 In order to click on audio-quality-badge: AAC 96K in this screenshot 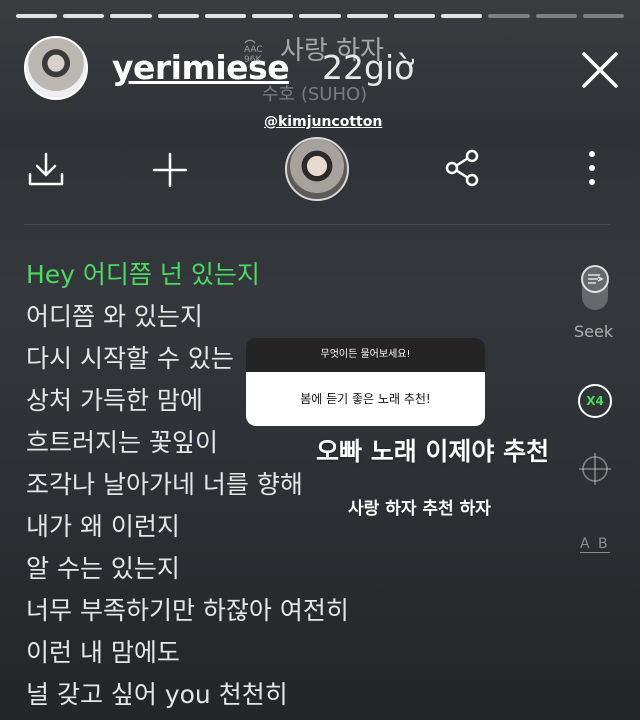, I will do `click(253, 50)`.